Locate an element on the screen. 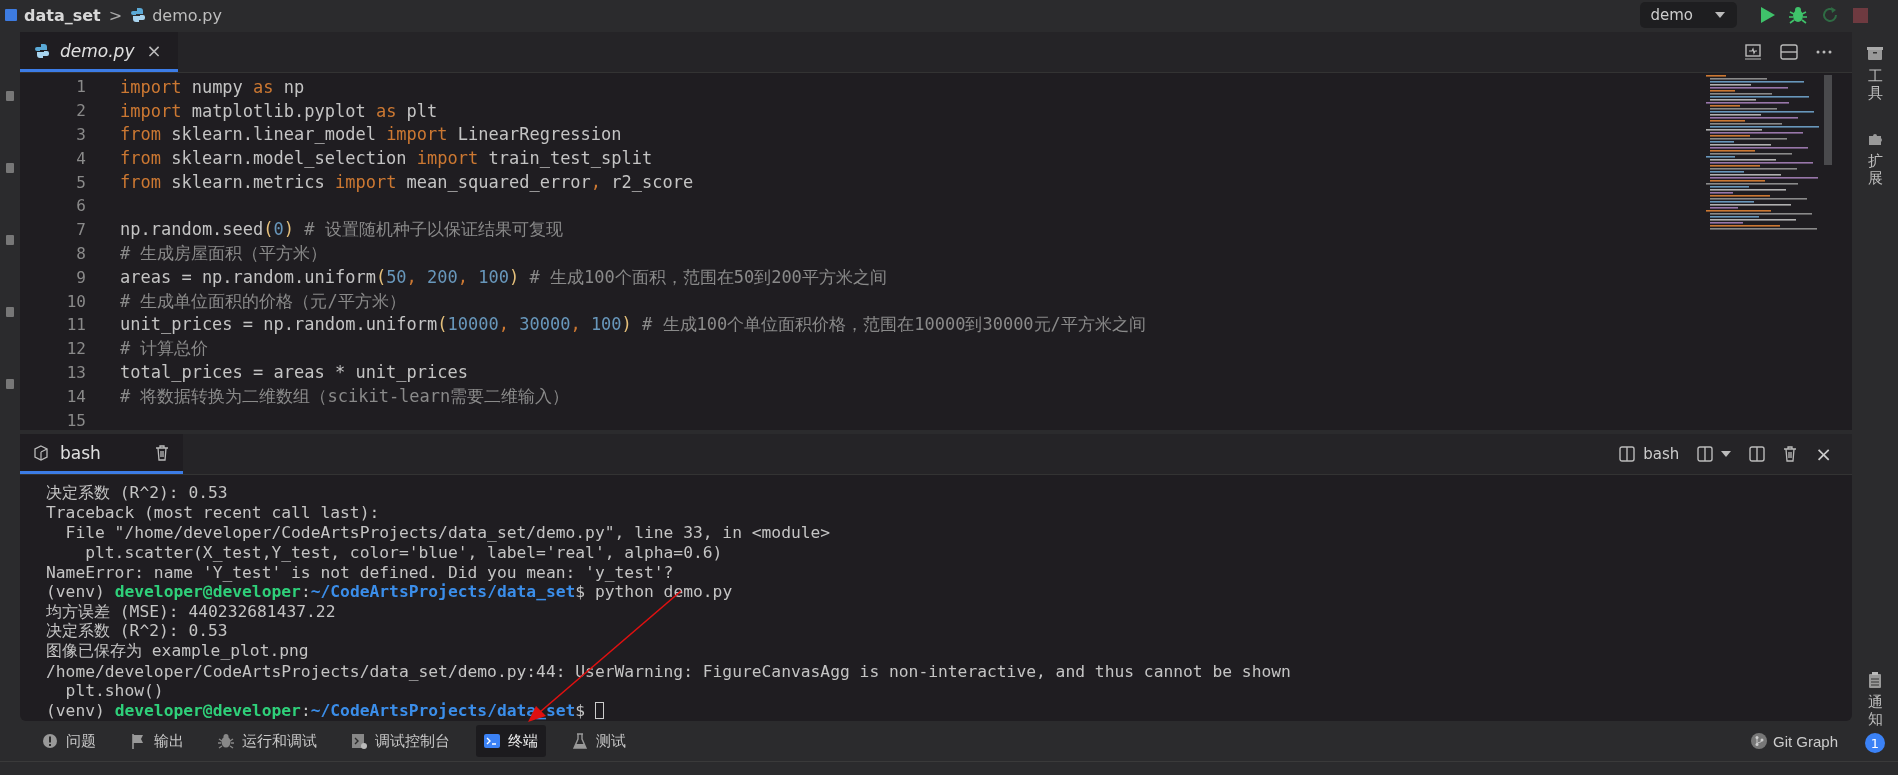 The width and height of the screenshot is (1898, 775). panel-tab: 终端 is located at coordinates (511, 741).